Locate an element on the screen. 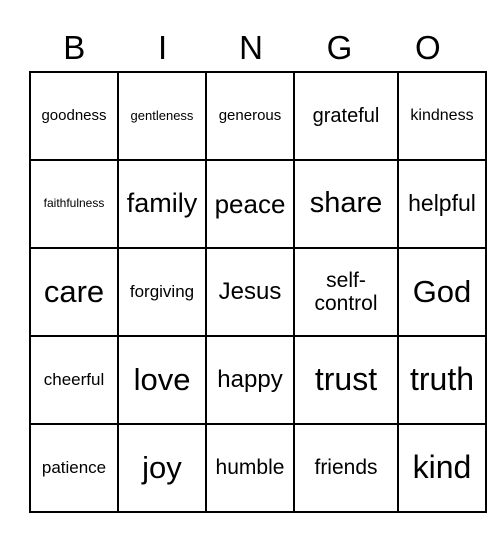  bingo-cell: gentleness is located at coordinates (162, 116).